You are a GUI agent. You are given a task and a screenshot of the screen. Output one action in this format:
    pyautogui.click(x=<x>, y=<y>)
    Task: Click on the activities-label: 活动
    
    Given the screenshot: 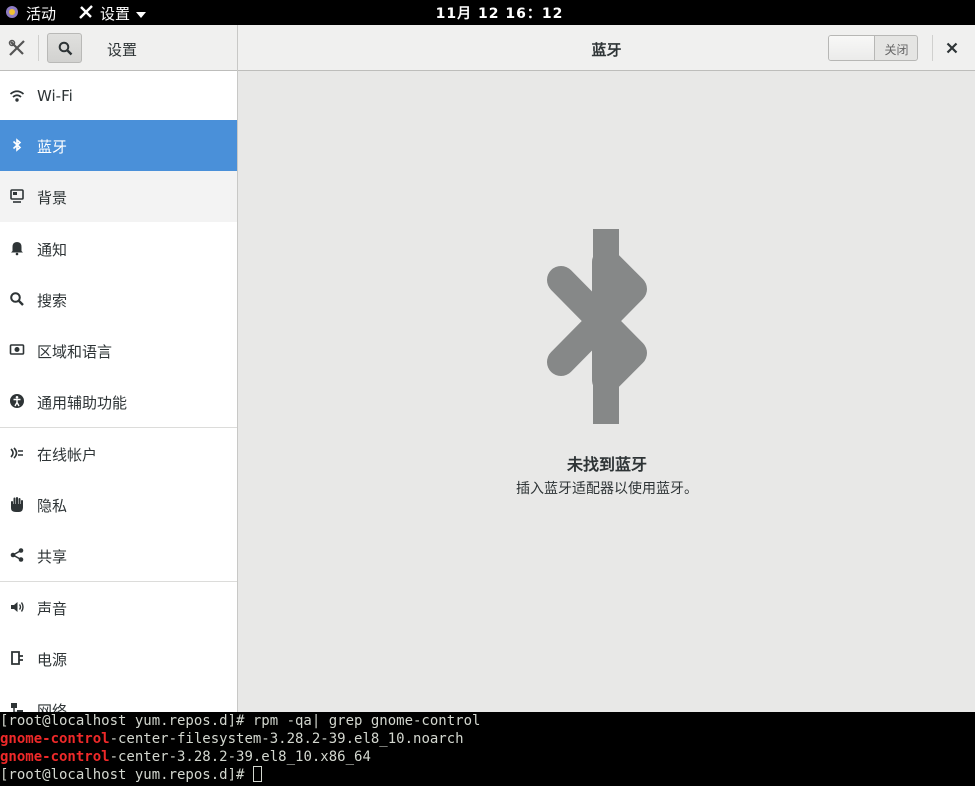 What is the action you would take?
    pyautogui.click(x=41, y=14)
    